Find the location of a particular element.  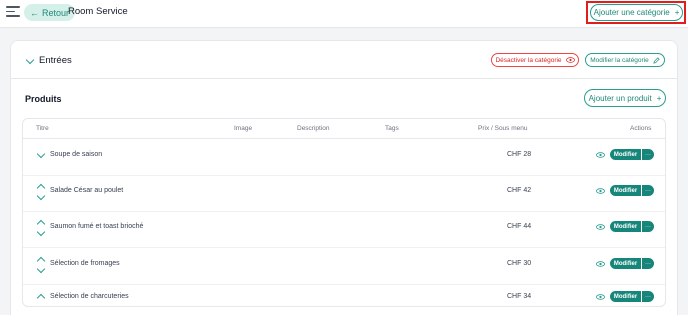

product-price: CHF 34 is located at coordinates (519, 296).